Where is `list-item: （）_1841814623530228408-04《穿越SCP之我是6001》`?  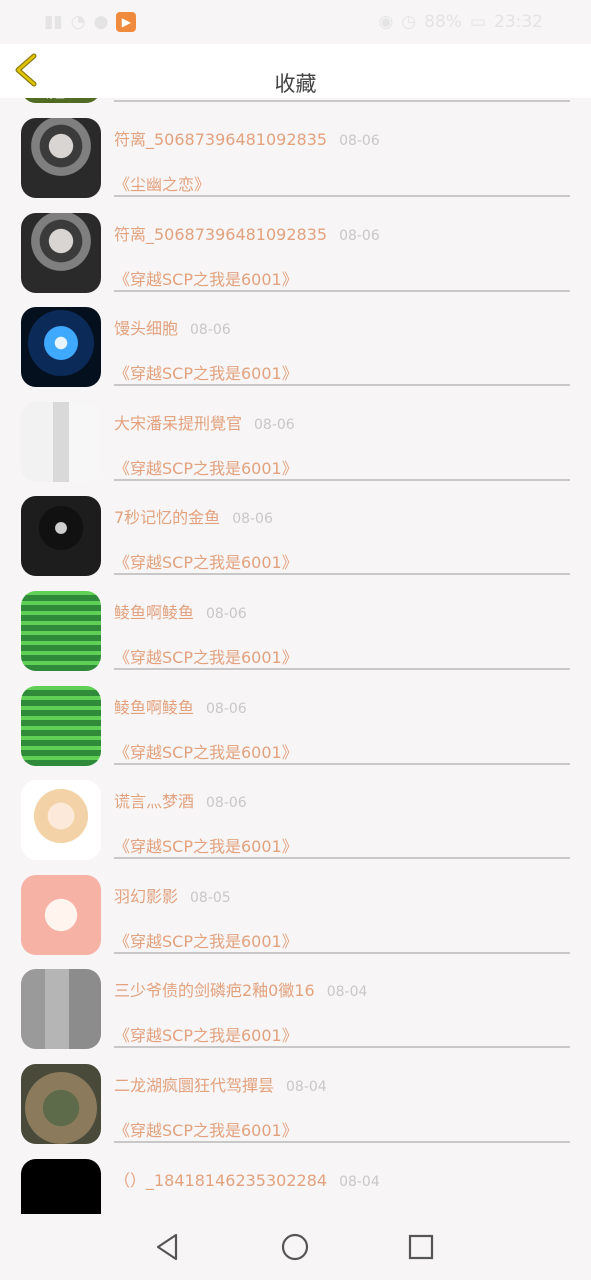
list-item: （）_1841814623530228408-04《穿越SCP之我是6001》 is located at coordinates (295, 1176).